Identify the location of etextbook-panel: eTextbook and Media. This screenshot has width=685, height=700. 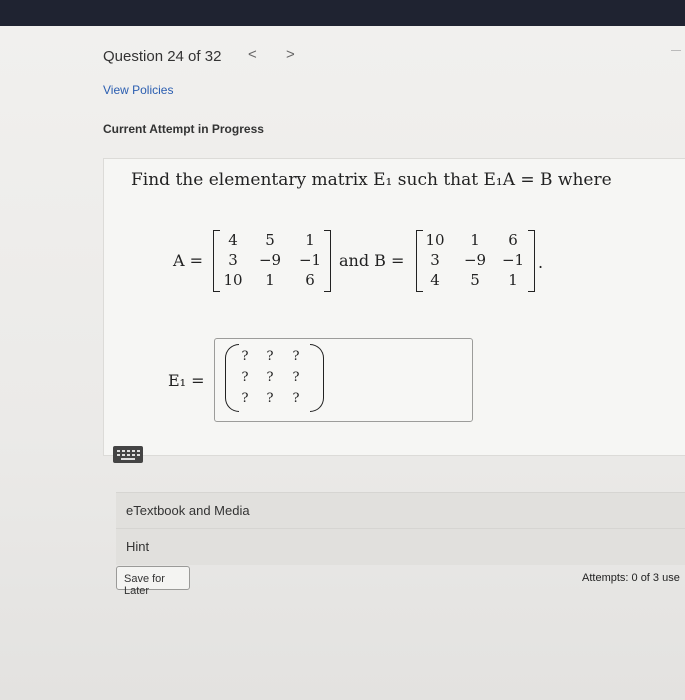
(400, 510).